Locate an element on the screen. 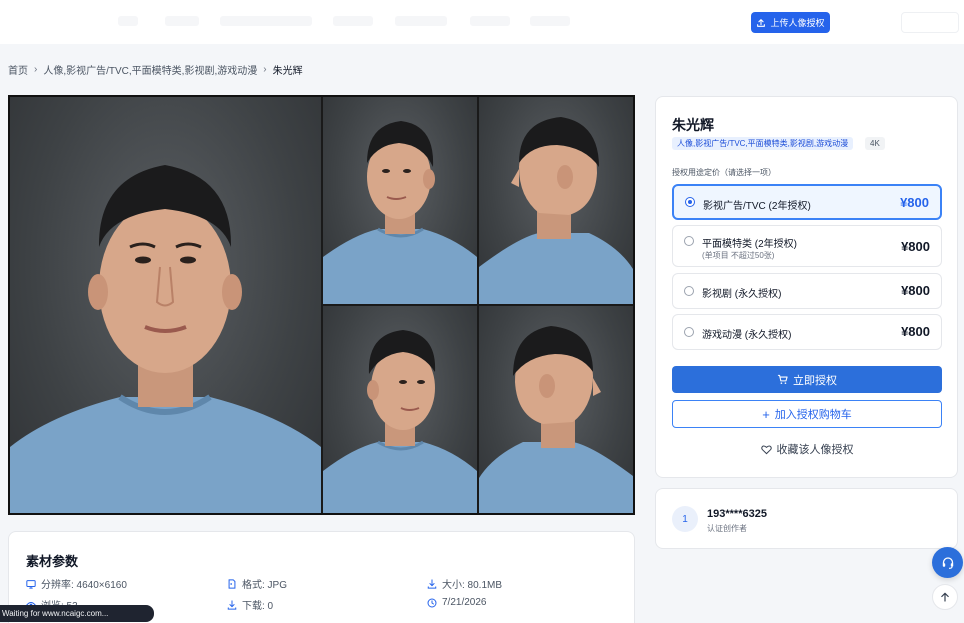  clock-icon is located at coordinates (432, 602).